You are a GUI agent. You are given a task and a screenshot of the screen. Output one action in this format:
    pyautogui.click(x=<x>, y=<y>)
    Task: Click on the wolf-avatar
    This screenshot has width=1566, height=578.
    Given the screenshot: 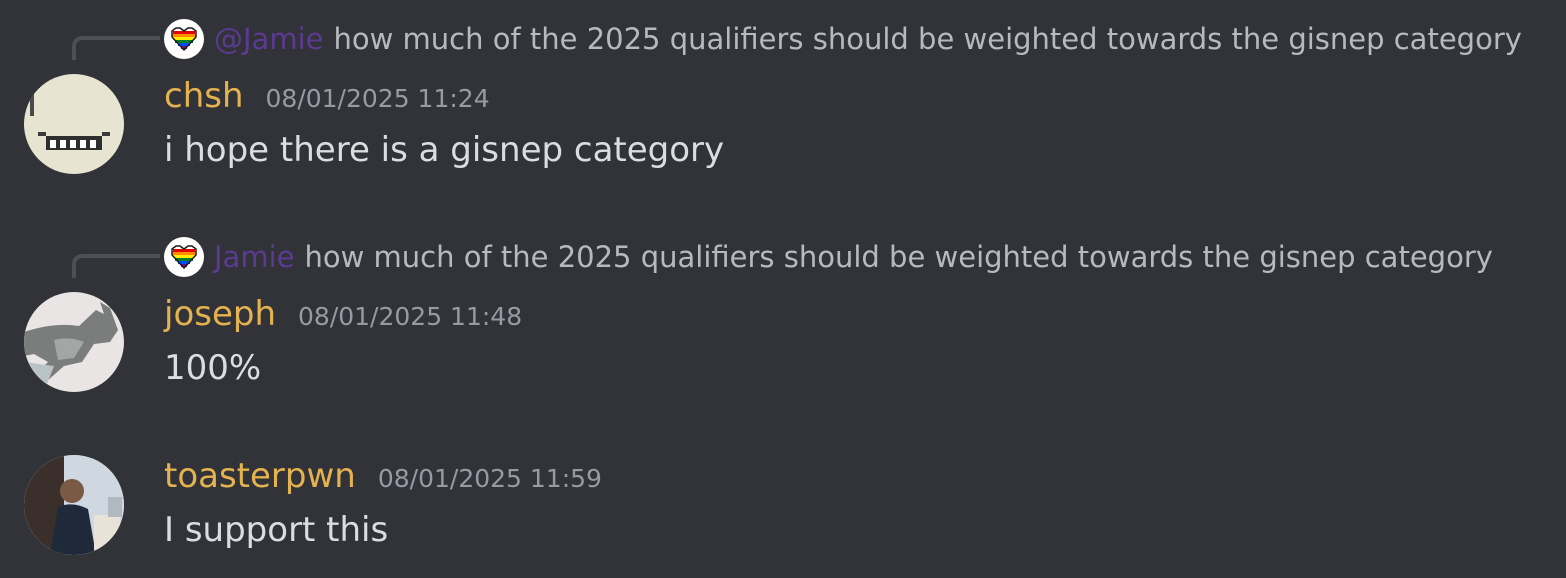 What is the action you would take?
    pyautogui.click(x=74, y=342)
    